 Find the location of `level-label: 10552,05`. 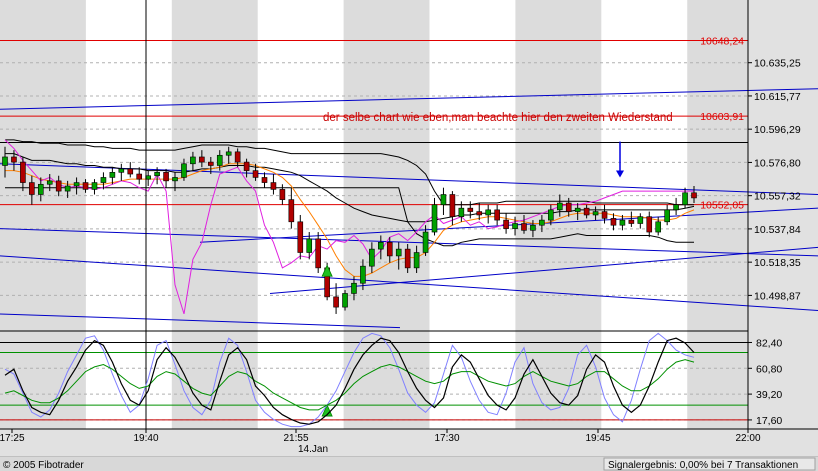

level-label: 10552,05 is located at coordinates (722, 206).